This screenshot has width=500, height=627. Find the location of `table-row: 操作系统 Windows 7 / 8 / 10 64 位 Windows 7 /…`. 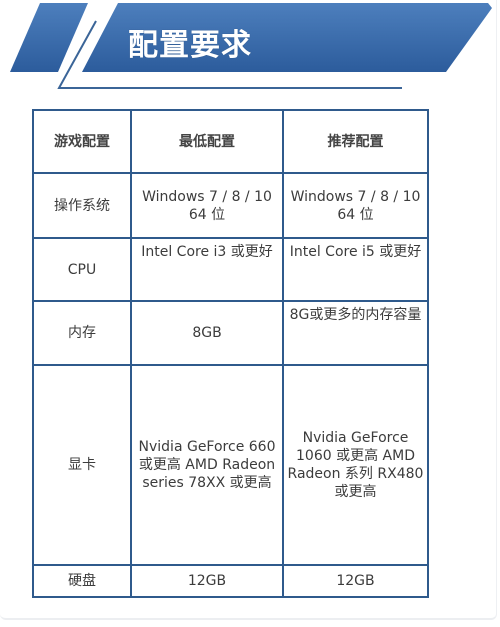

table-row: 操作系统 Windows 7 / 8 / 10 64 位 Windows 7 /… is located at coordinates (230, 206).